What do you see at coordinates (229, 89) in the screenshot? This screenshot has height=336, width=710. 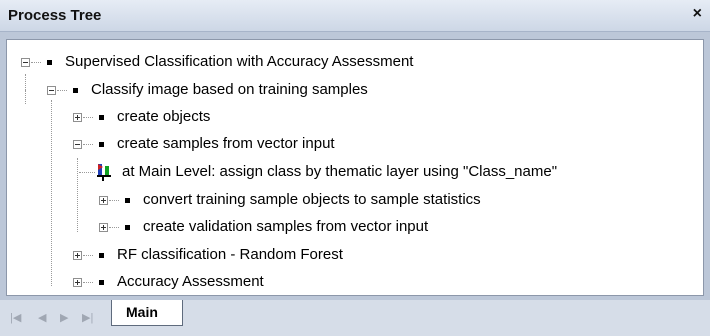 I see `tree-item-label: Classify image based on training samples` at bounding box center [229, 89].